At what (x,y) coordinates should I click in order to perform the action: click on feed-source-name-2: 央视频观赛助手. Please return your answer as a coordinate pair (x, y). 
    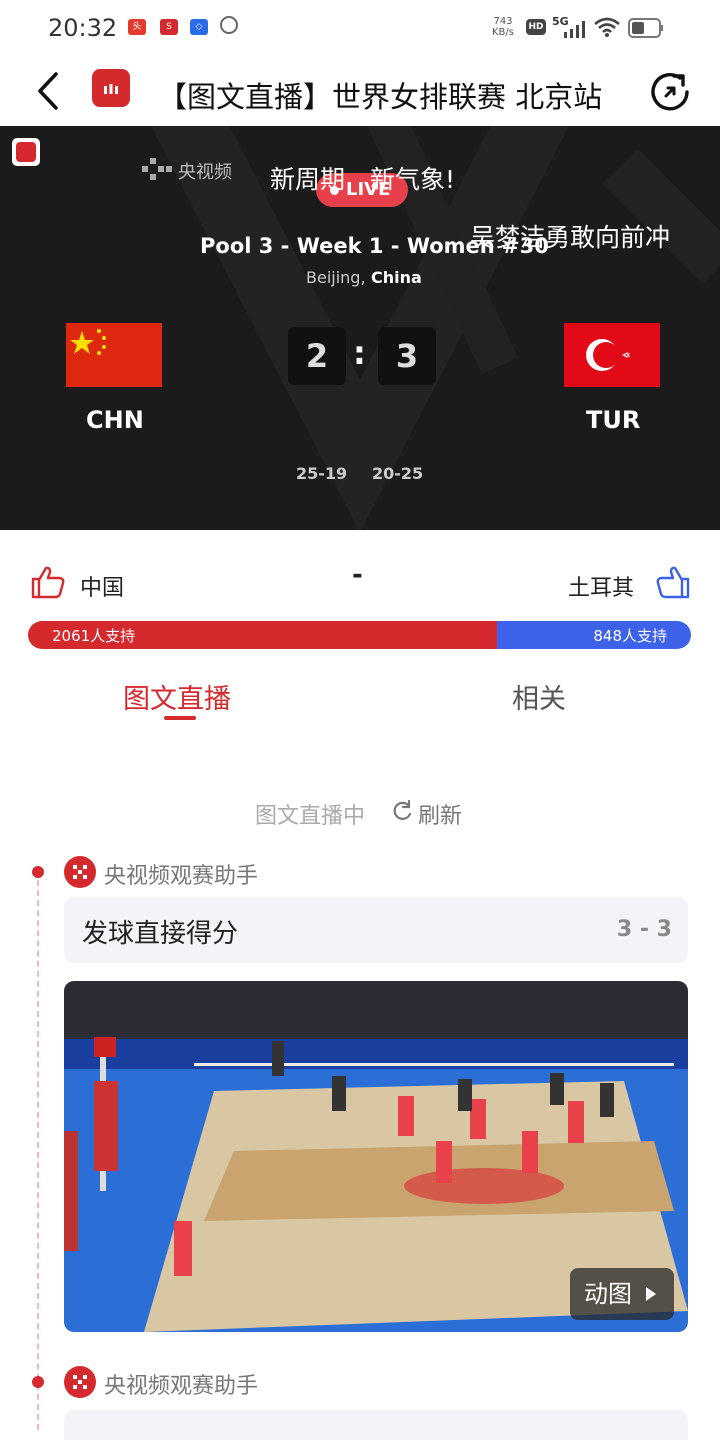
    Looking at the image, I should click on (181, 1386).